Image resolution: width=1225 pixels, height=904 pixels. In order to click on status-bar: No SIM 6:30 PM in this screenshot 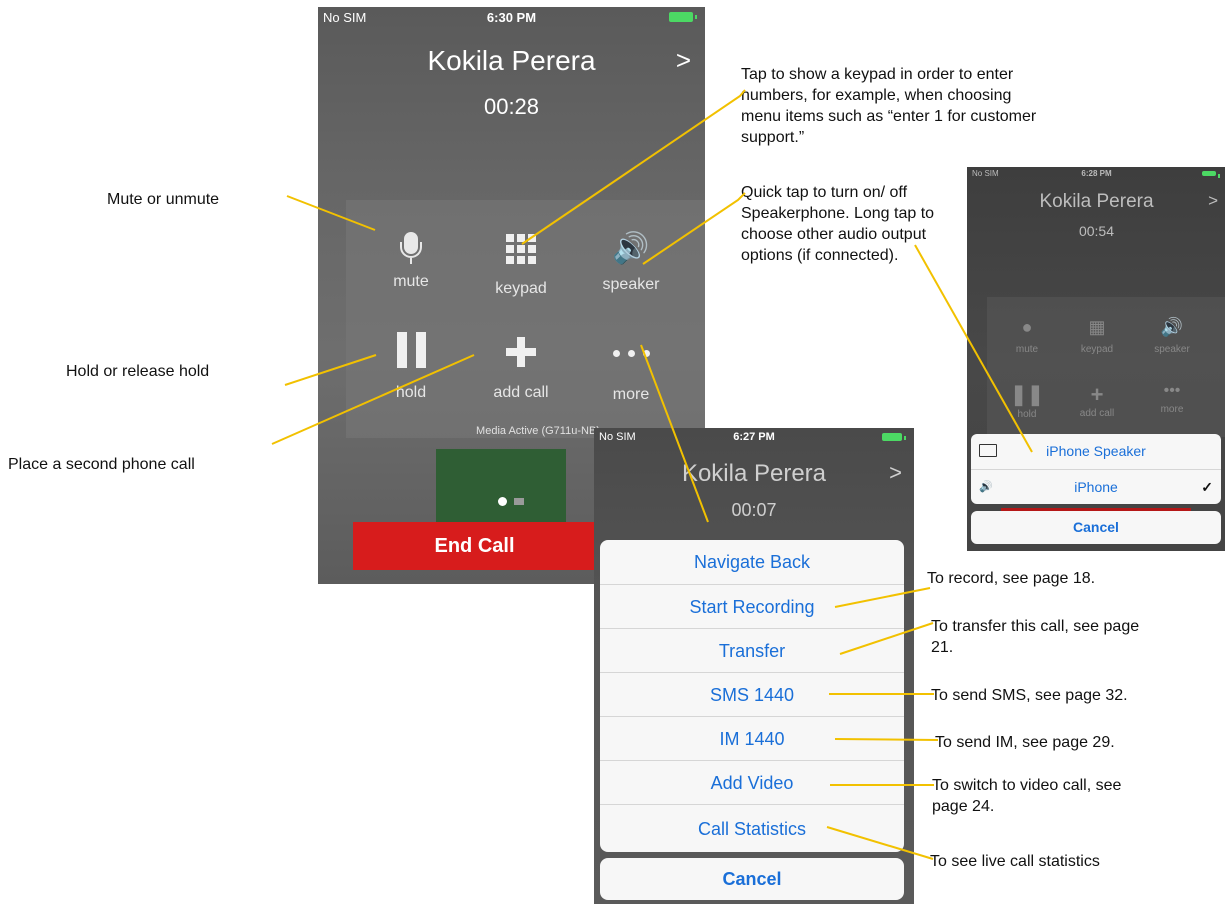, I will do `click(511, 17)`.